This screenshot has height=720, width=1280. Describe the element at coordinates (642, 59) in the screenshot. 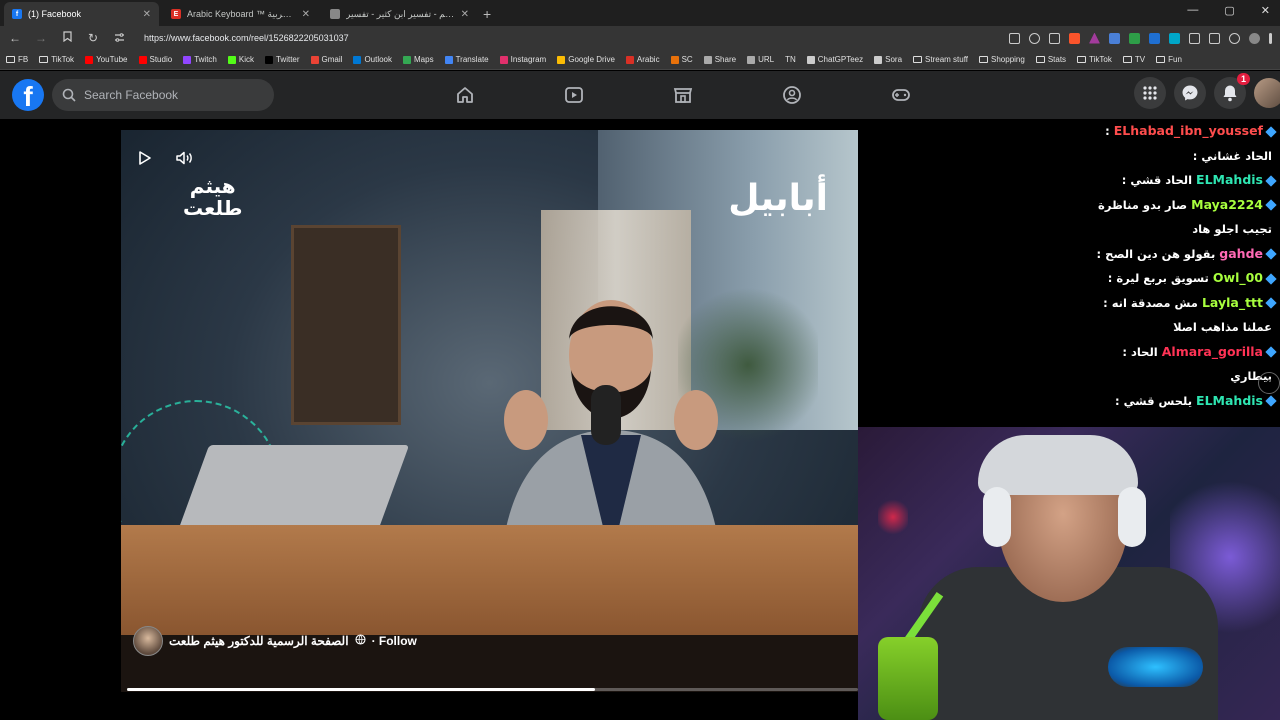

I see `bookmark-item: Arabic` at that location.